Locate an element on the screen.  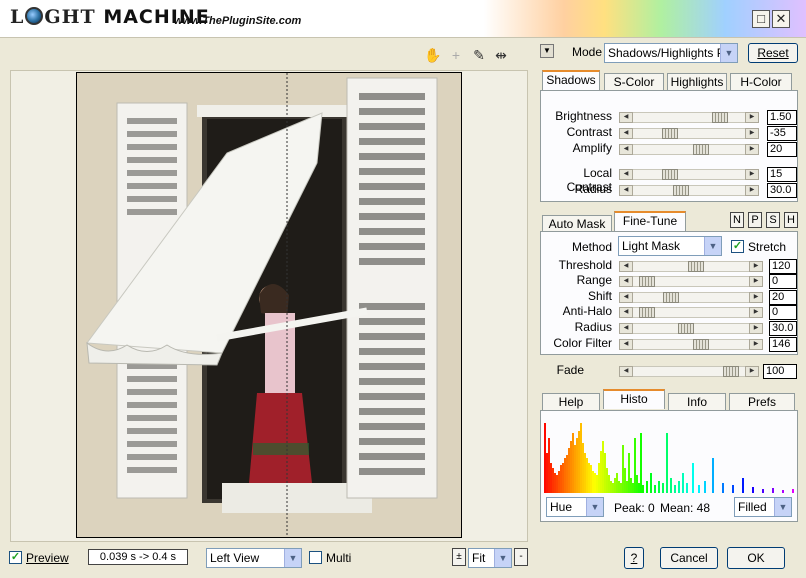
histo-channel-select: Hue ▼ is located at coordinates (575, 507).